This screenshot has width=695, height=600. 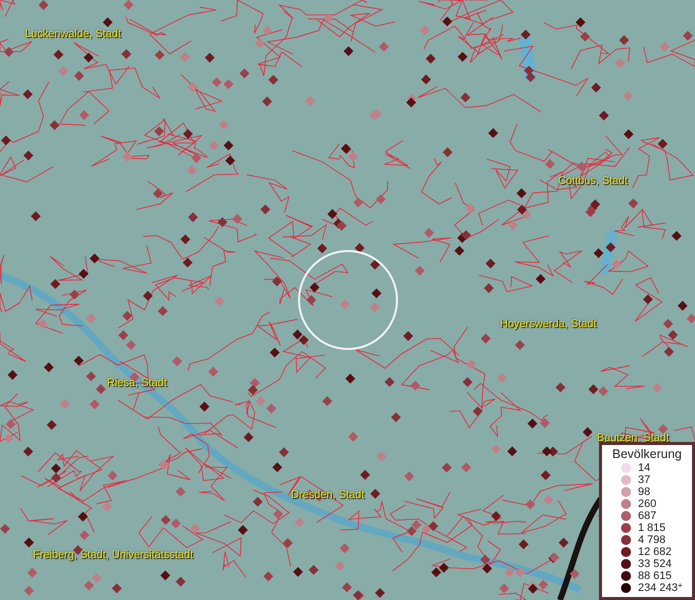 I want to click on city-label: Riesa, Stadt, so click(x=137, y=383).